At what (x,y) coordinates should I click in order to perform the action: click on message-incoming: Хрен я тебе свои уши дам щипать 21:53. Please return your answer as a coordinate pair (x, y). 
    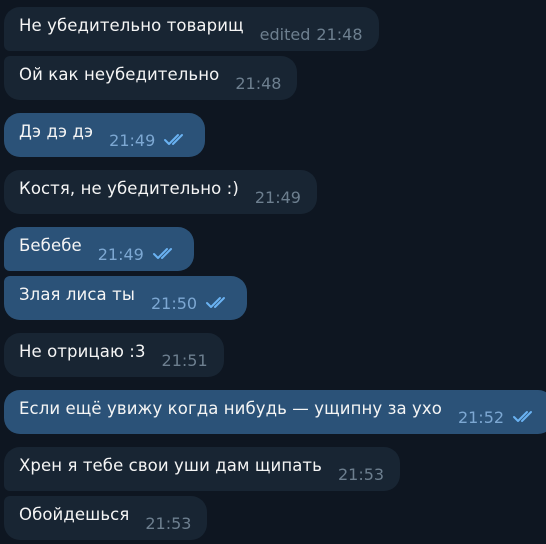
    Looking at the image, I should click on (202, 469).